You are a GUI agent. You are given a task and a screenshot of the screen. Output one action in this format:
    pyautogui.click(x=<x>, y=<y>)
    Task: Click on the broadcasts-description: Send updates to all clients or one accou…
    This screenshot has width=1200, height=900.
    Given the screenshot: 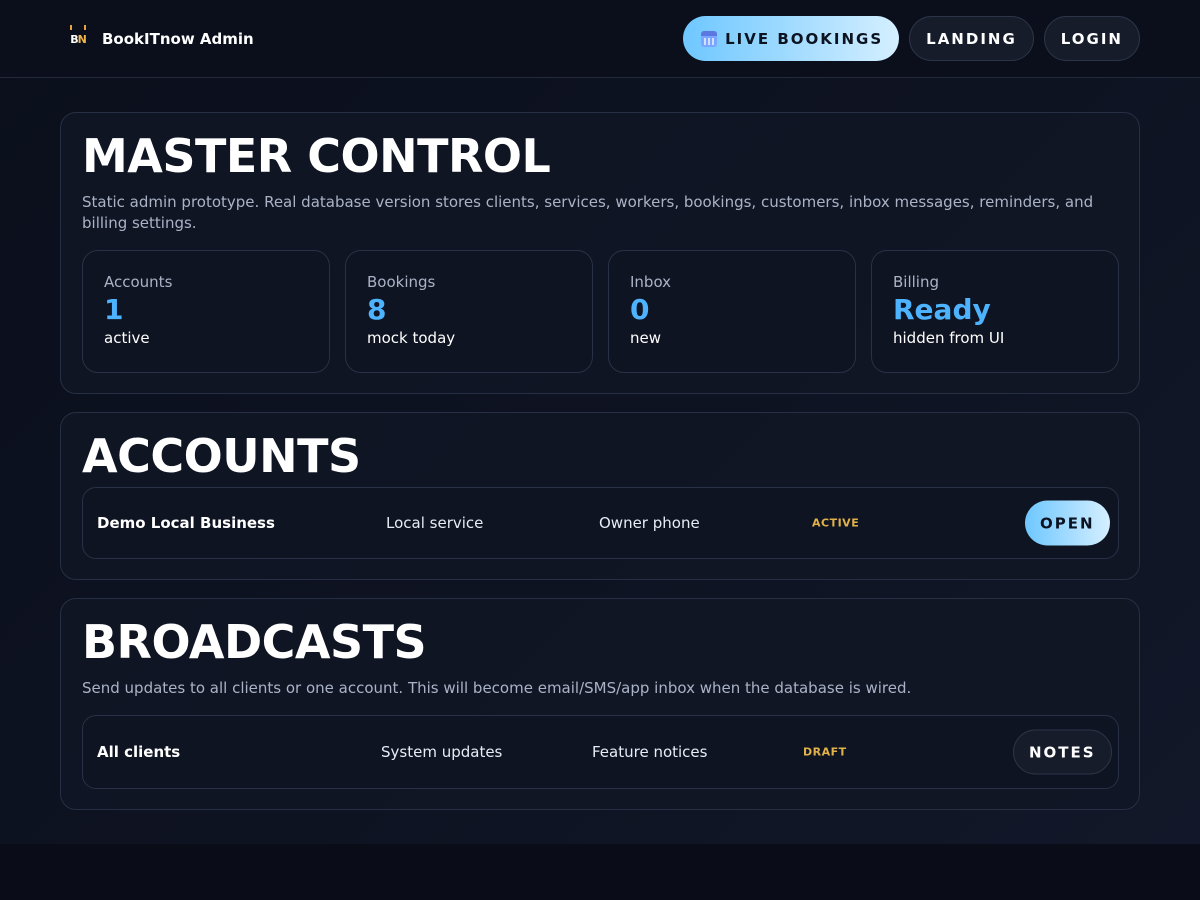 What is the action you would take?
    pyautogui.click(x=497, y=688)
    